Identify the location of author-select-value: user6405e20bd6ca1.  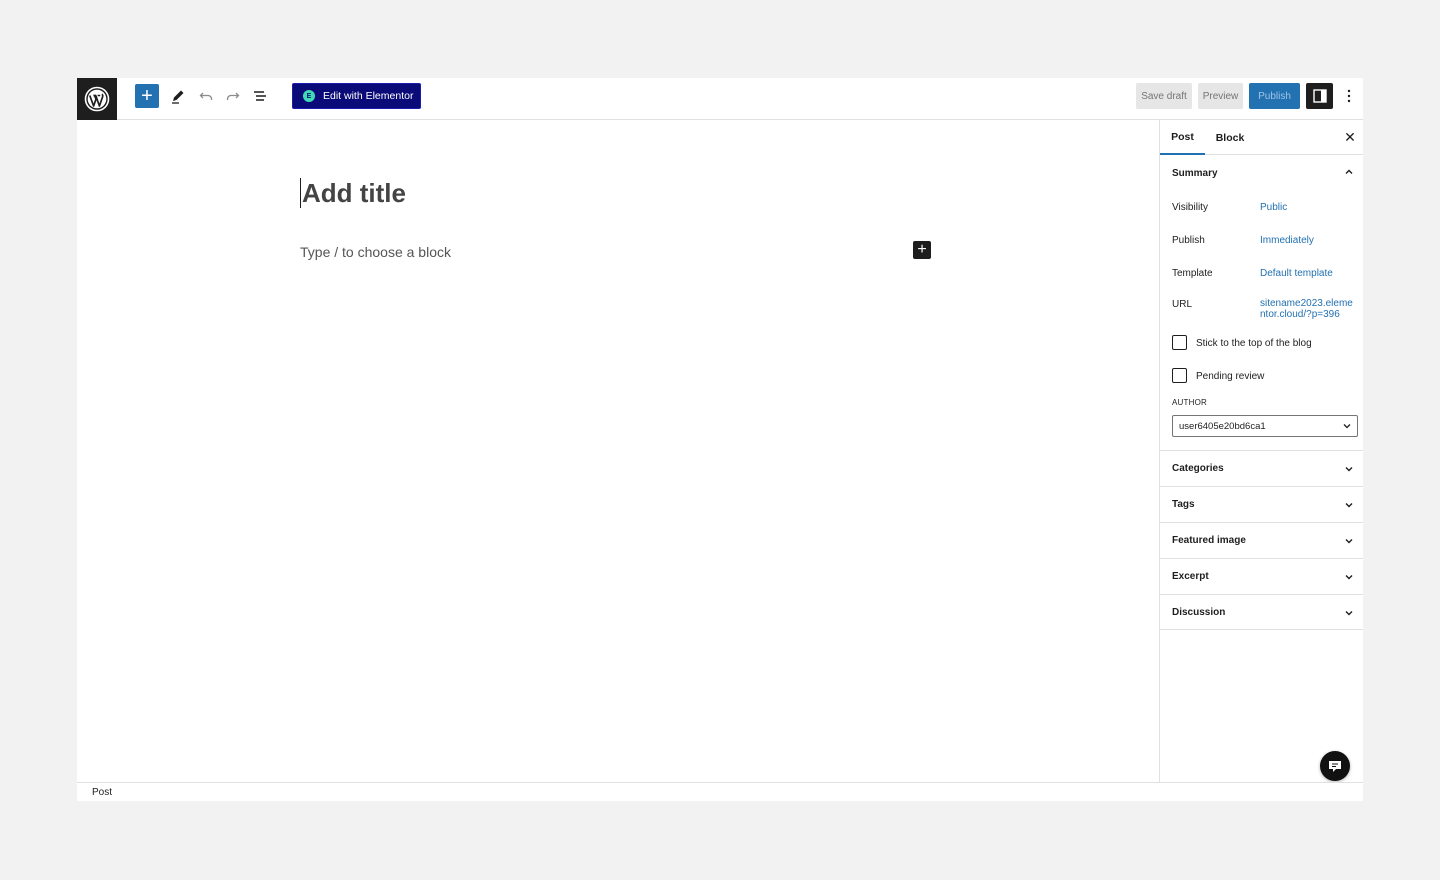
(1222, 426).